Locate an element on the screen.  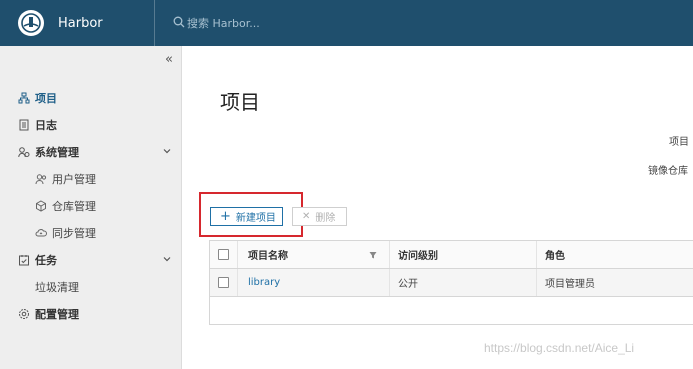
watermark: https://blog.csdn.net/Aice_Li is located at coordinates (559, 348).